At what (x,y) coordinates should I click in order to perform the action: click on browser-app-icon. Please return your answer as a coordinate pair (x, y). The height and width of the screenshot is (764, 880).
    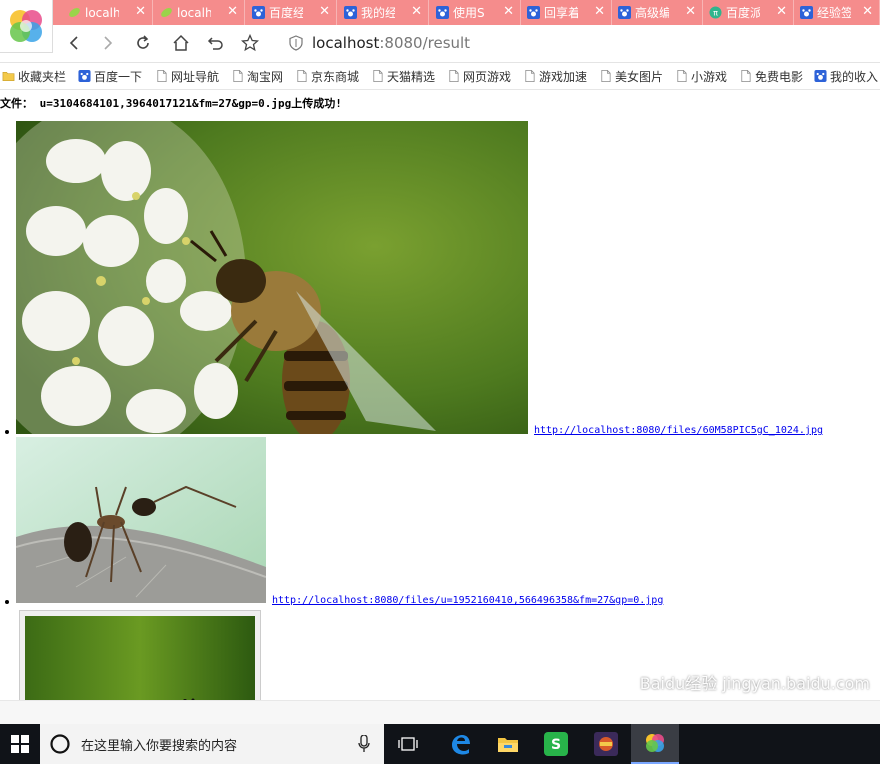
    Looking at the image, I should click on (655, 743).